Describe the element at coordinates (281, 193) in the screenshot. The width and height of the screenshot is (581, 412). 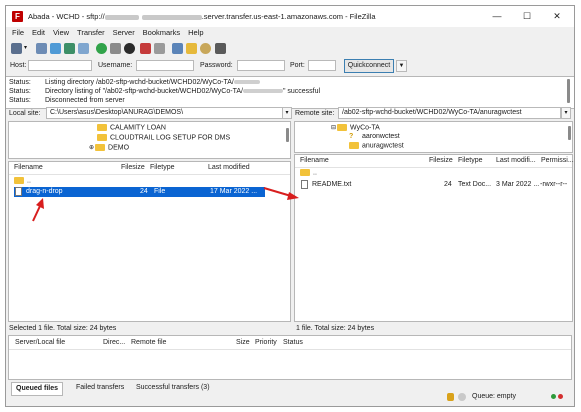
I see `annotation-arrow-right` at that location.